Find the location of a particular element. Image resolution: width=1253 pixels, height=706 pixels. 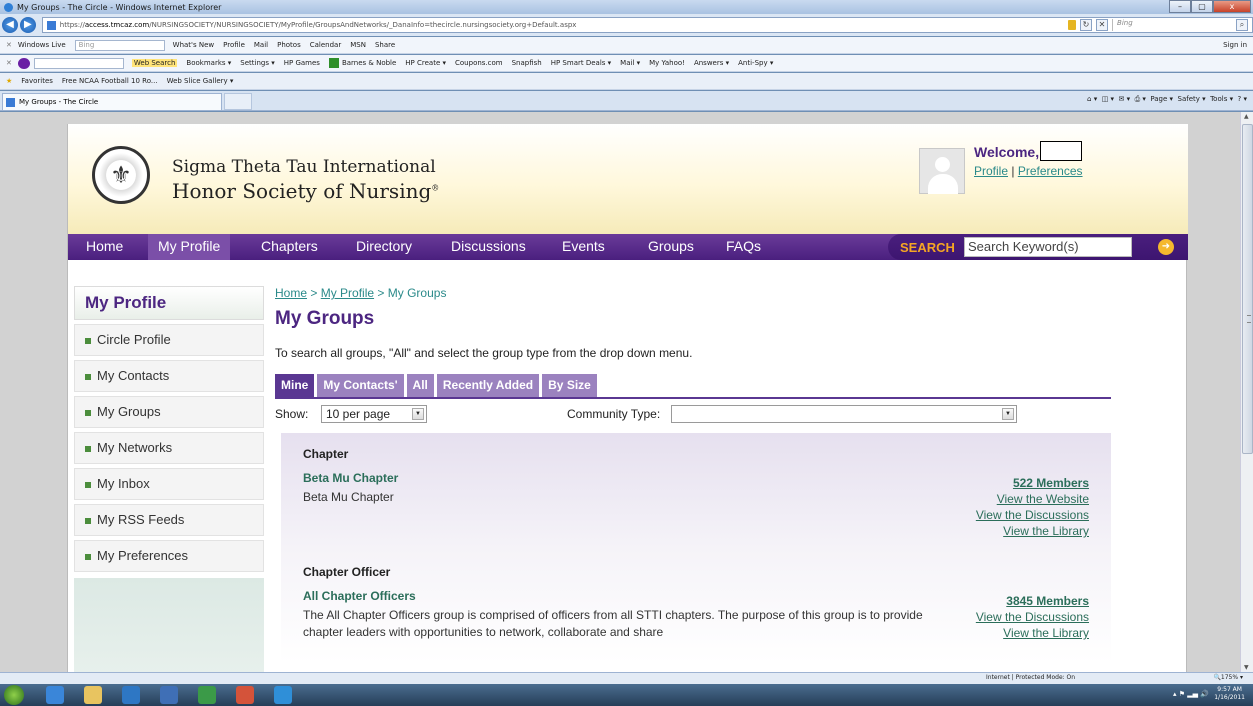

tab-mine: Mine is located at coordinates (295, 385).